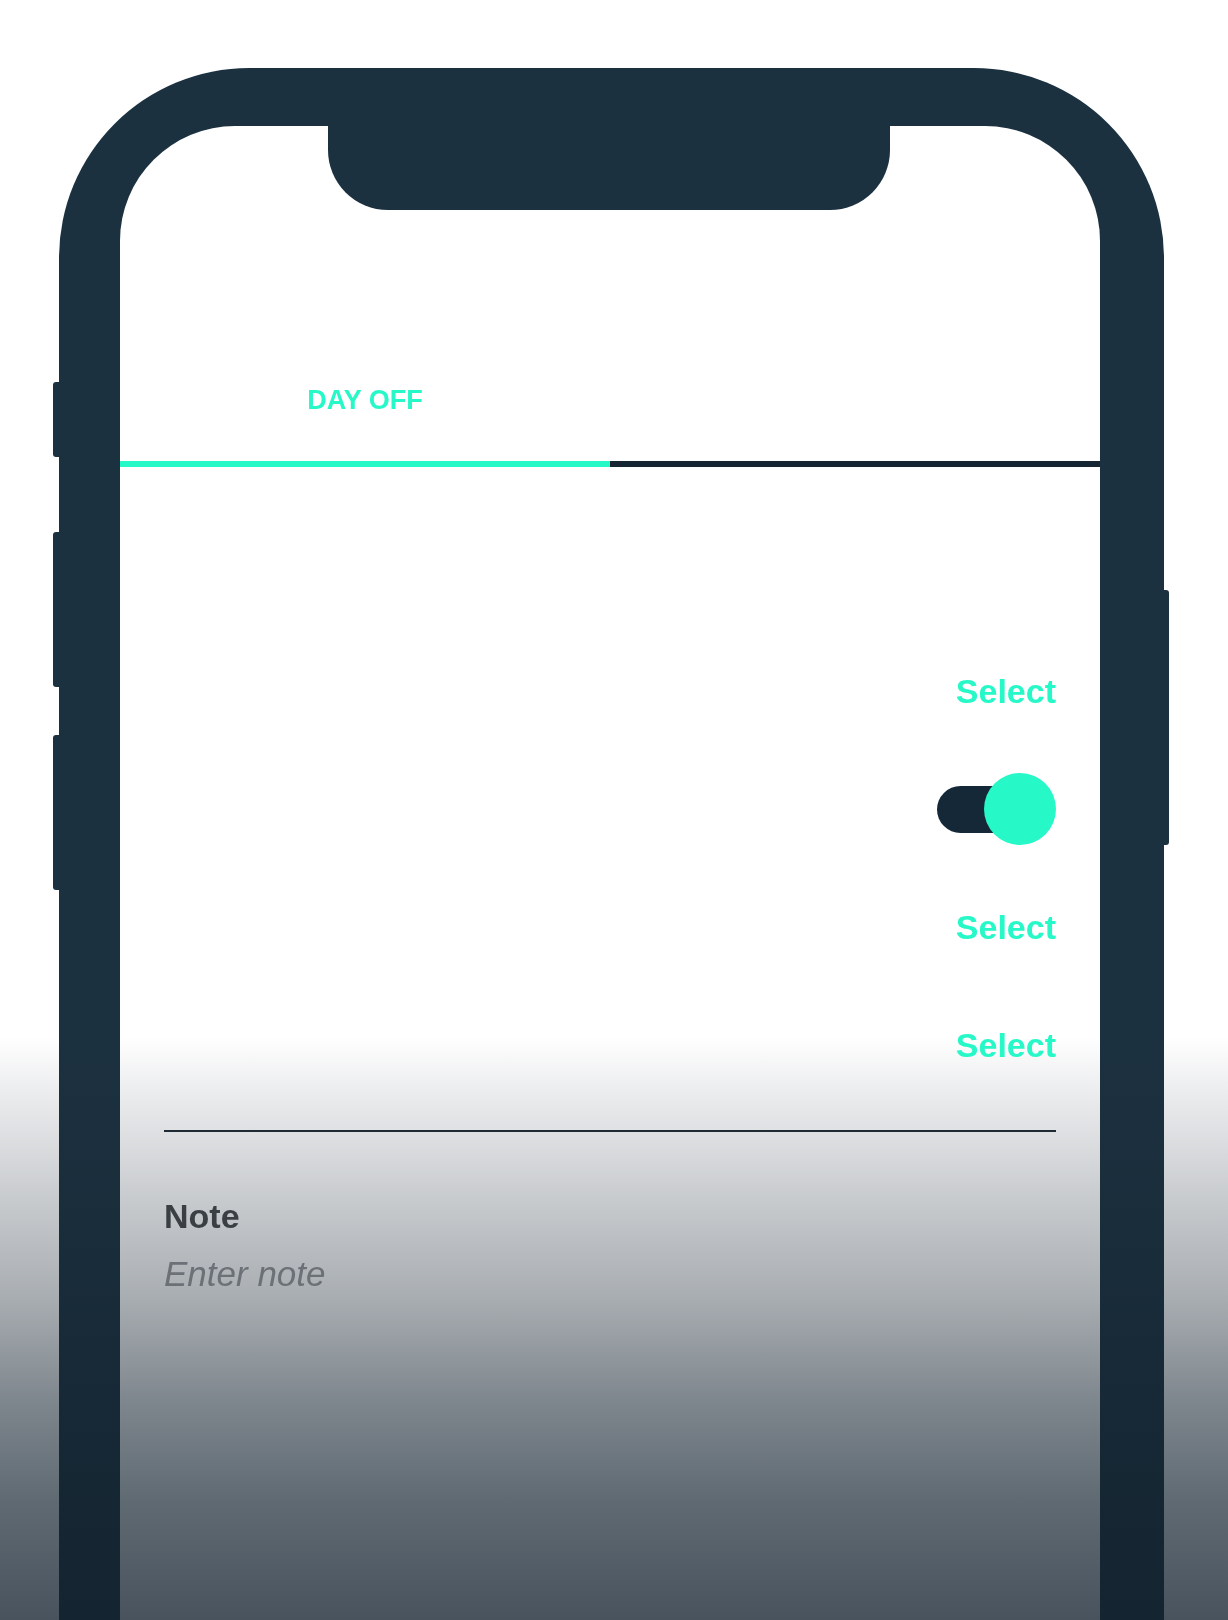 The height and width of the screenshot is (1620, 1228). What do you see at coordinates (996, 809) in the screenshot?
I see `toggle-switch` at bounding box center [996, 809].